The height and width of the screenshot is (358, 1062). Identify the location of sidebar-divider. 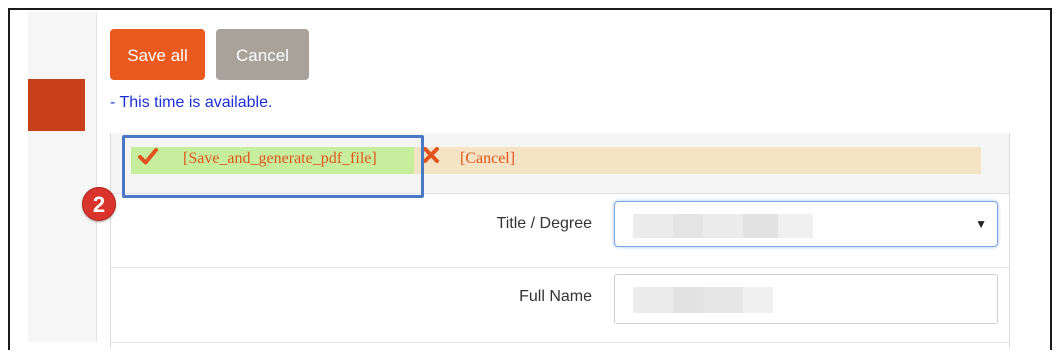
(96, 177).